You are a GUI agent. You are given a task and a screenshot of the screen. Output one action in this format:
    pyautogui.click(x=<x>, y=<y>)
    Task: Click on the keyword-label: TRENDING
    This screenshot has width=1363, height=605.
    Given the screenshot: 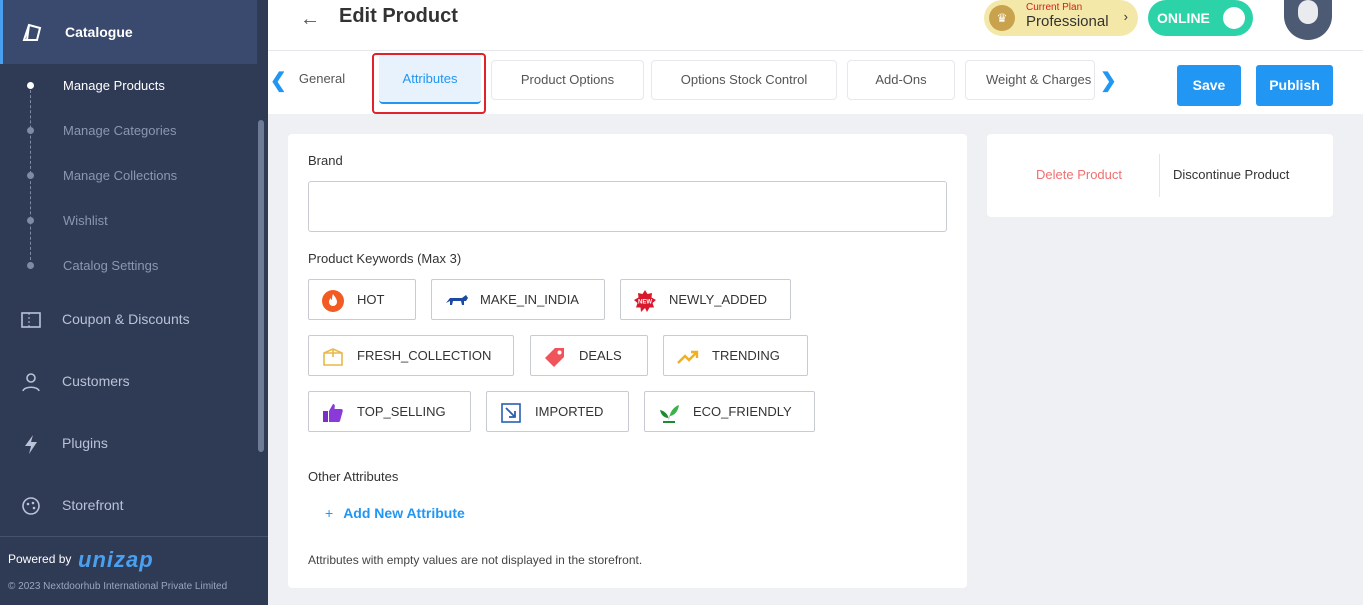 What is the action you would take?
    pyautogui.click(x=746, y=355)
    